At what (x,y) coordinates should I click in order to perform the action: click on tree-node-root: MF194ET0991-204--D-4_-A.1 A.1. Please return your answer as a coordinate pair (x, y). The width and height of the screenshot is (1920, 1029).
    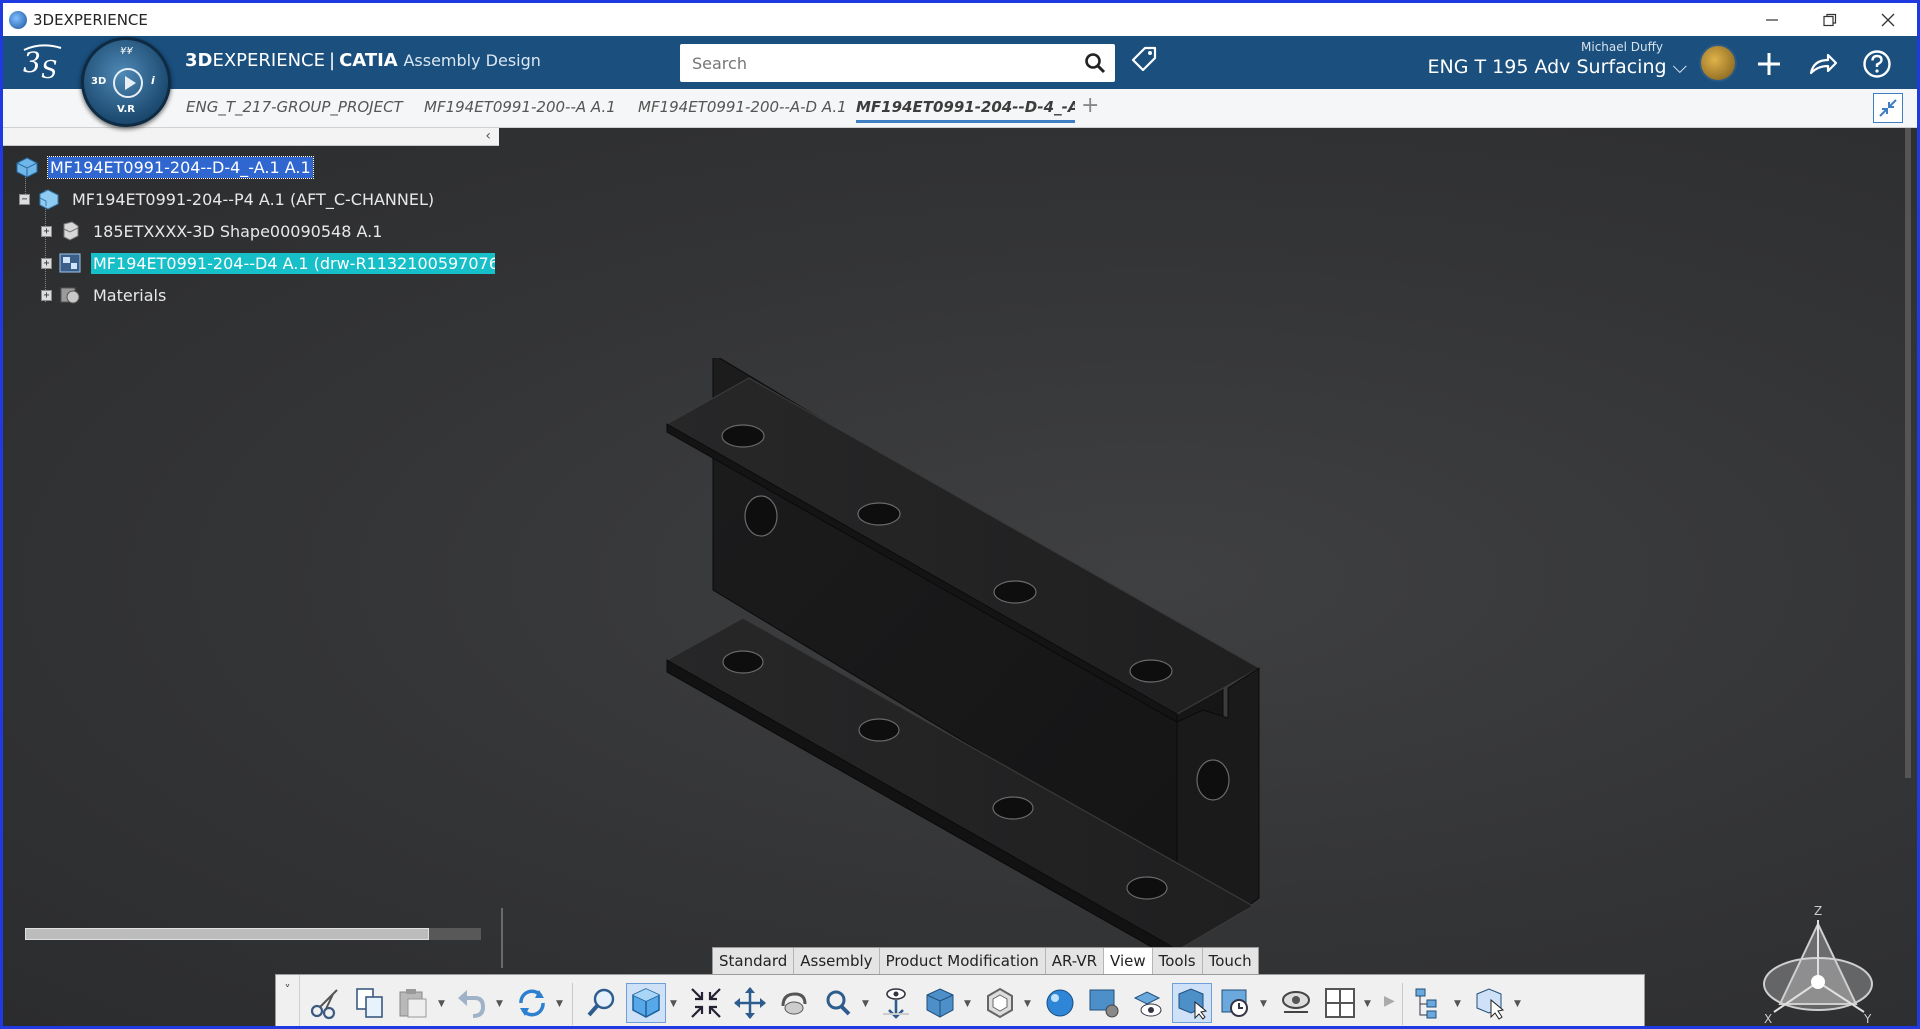
    Looking at the image, I should click on (164, 167).